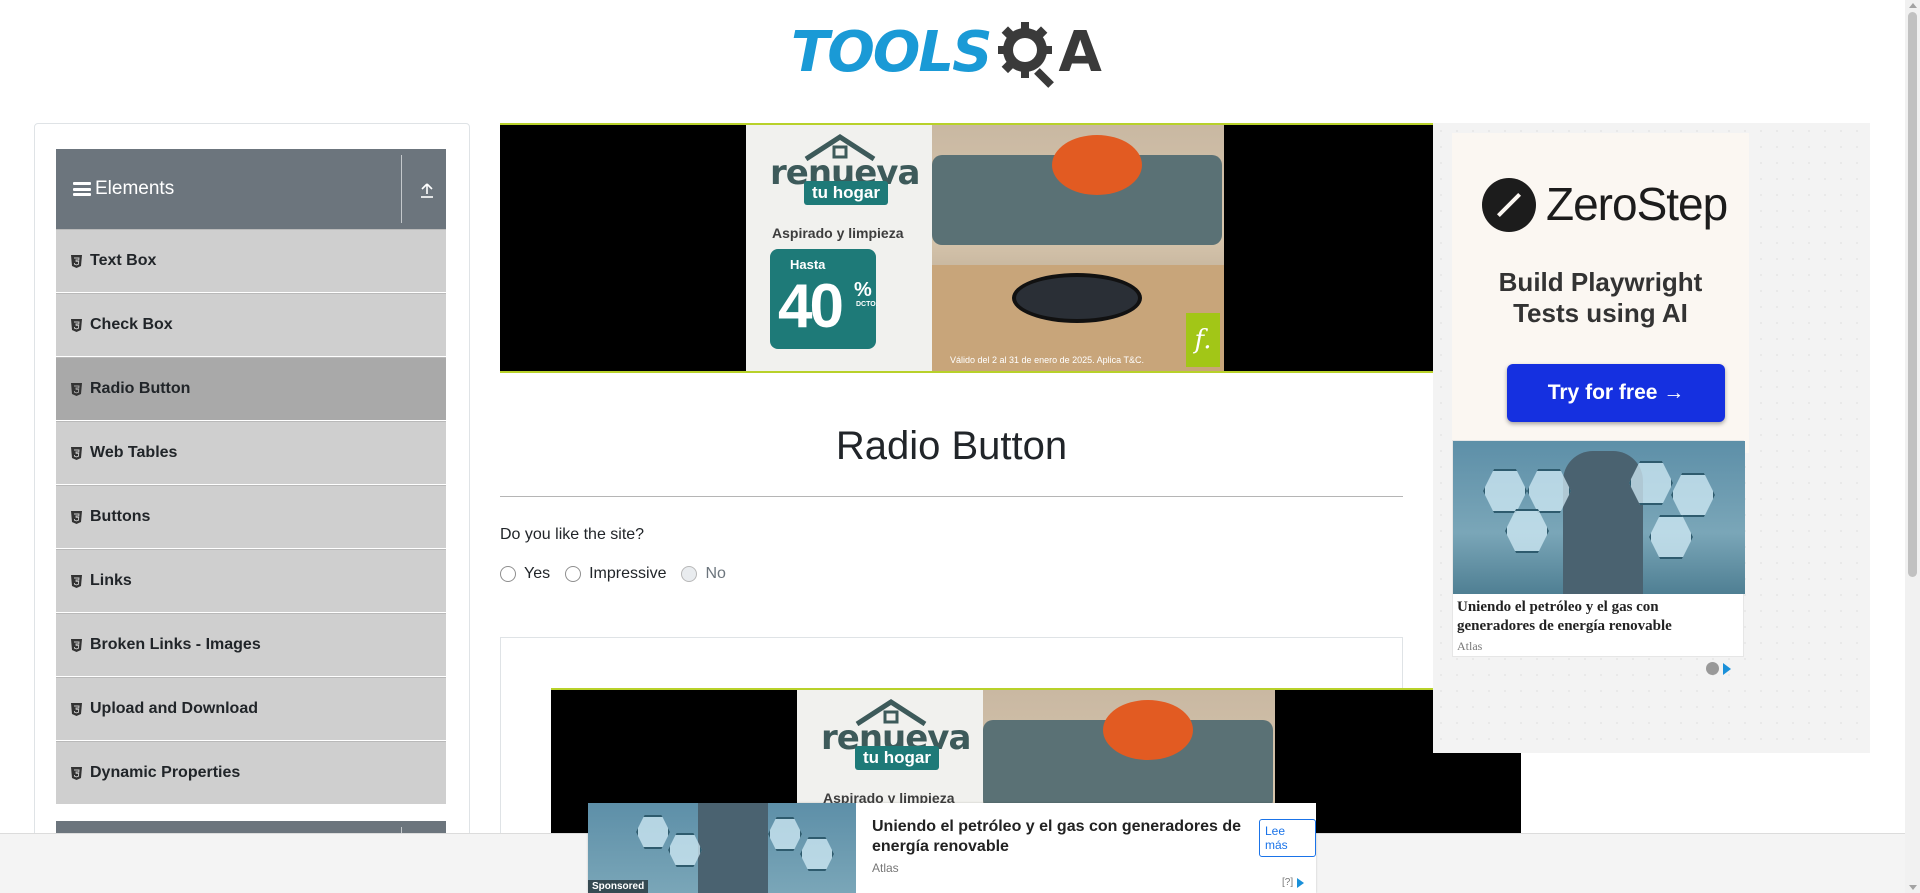  I want to click on scroll-thumb, so click(1912, 294).